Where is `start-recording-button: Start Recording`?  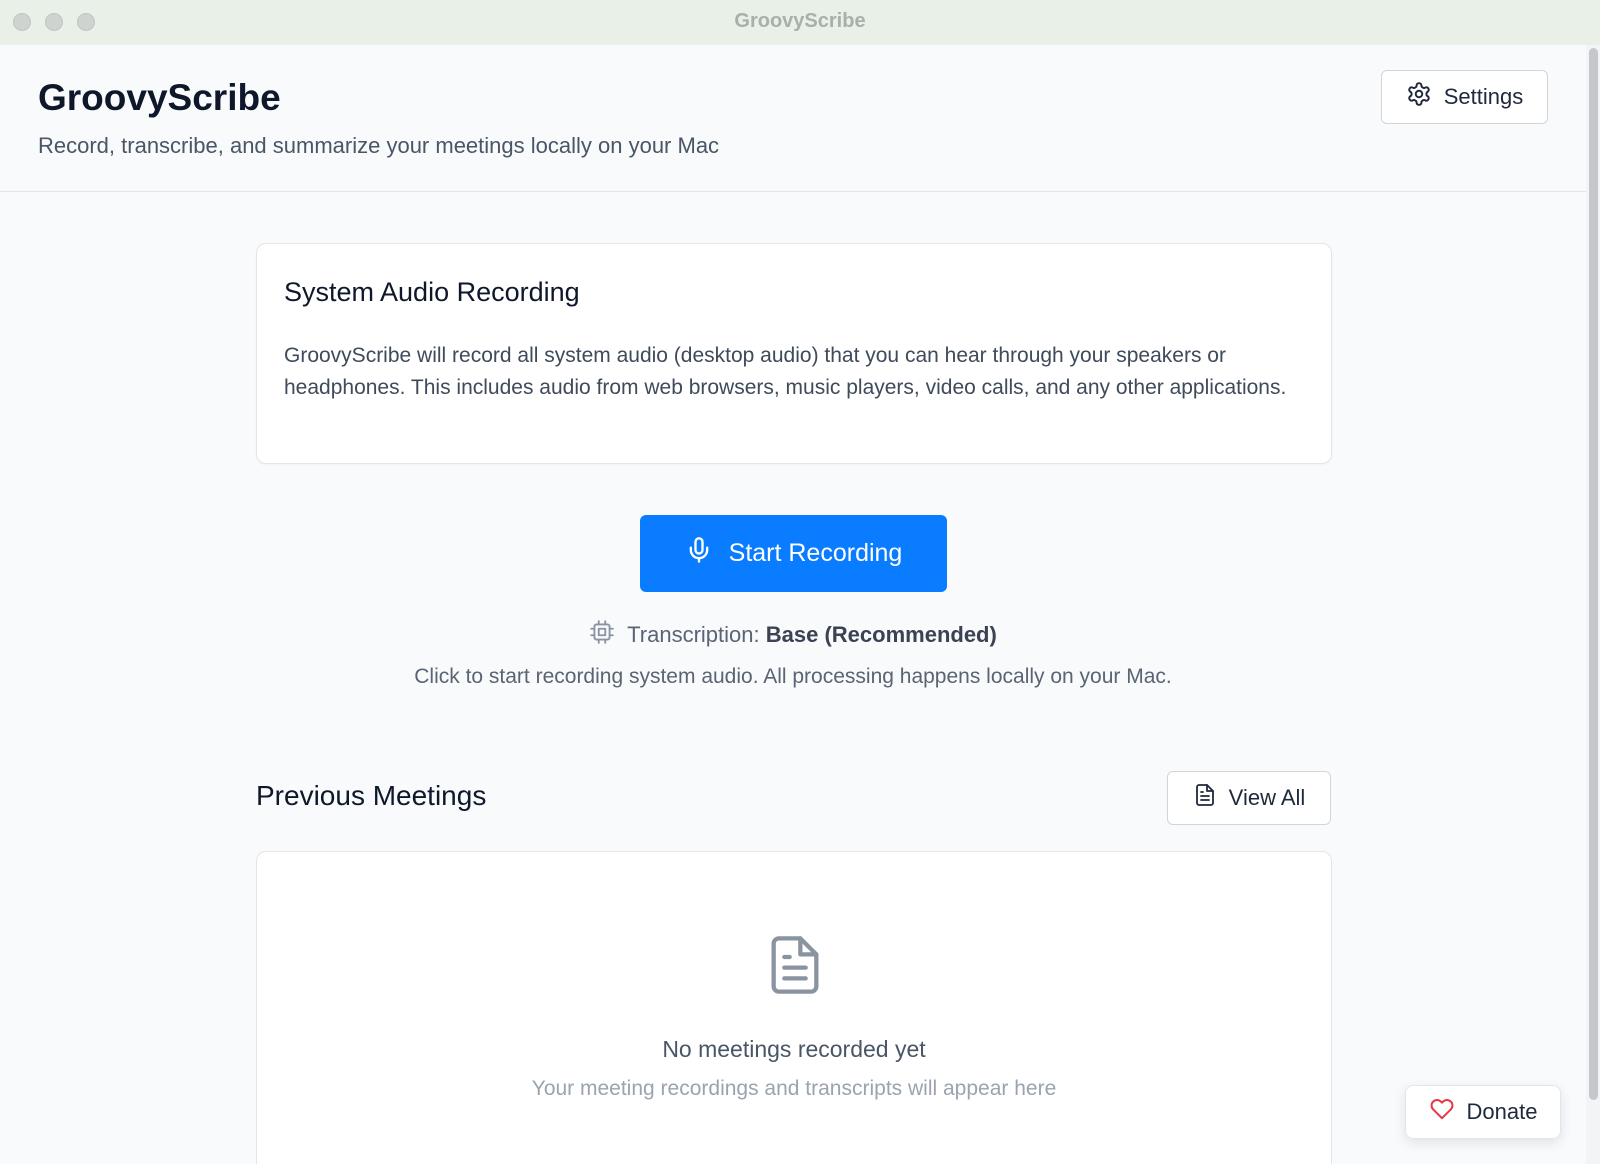 start-recording-button: Start Recording is located at coordinates (793, 553).